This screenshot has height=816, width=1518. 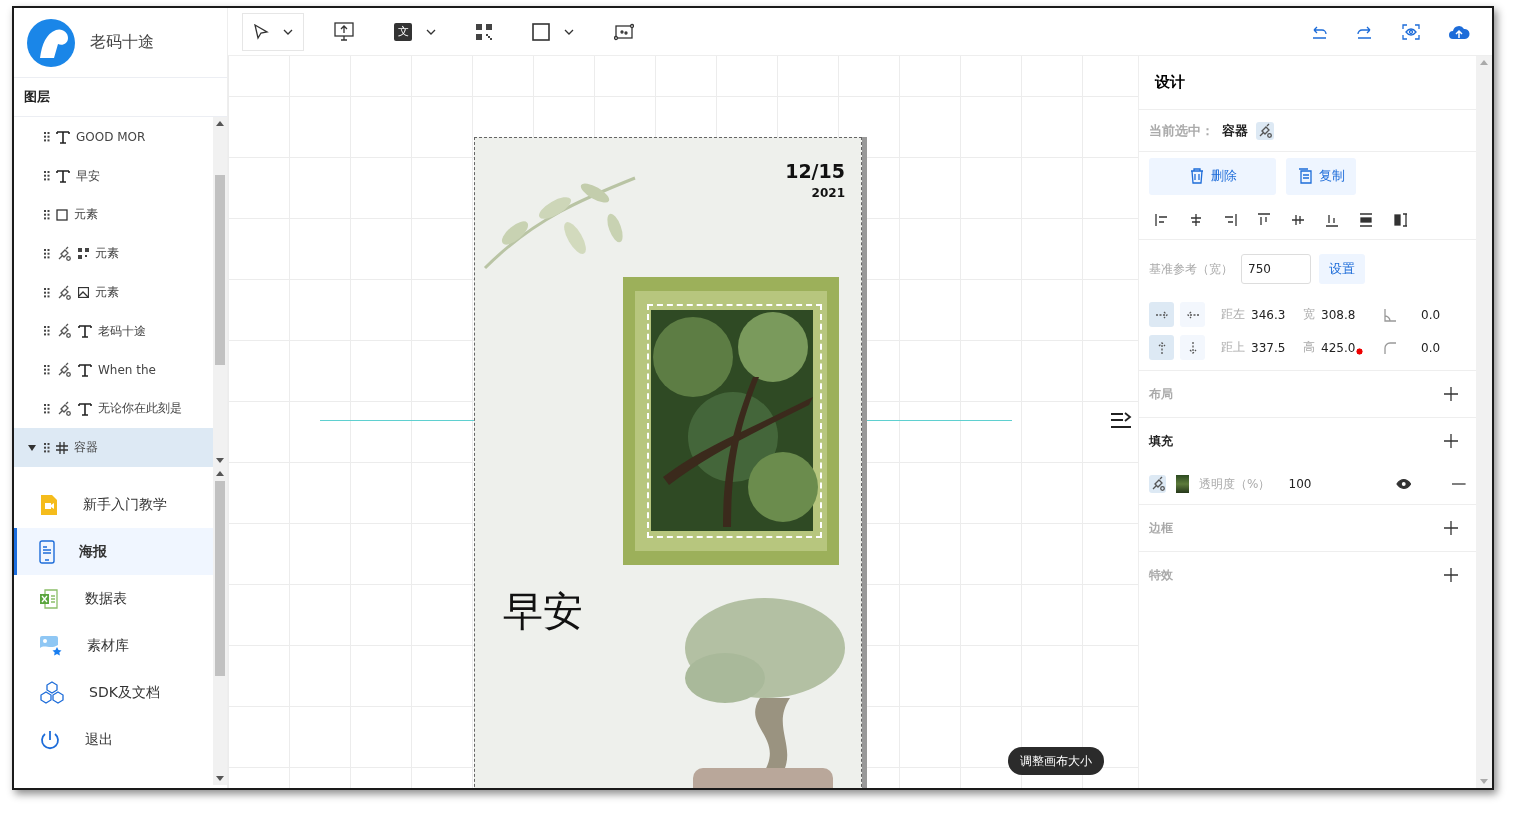 What do you see at coordinates (1411, 31) in the screenshot?
I see `preview-eye-icon` at bounding box center [1411, 31].